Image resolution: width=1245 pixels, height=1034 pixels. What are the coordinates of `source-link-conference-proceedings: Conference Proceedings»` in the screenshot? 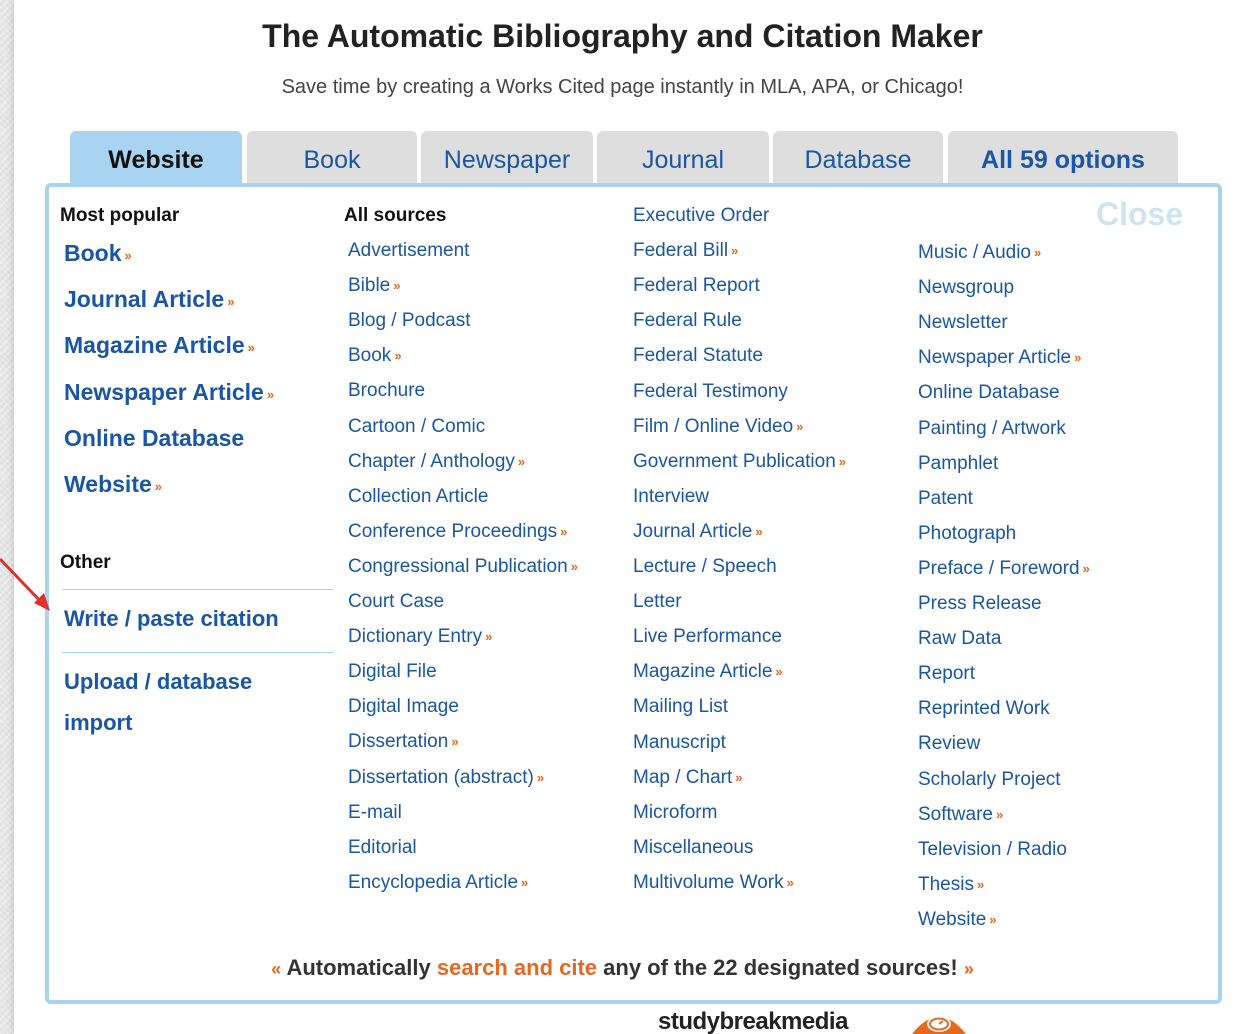 It's located at (457, 532).